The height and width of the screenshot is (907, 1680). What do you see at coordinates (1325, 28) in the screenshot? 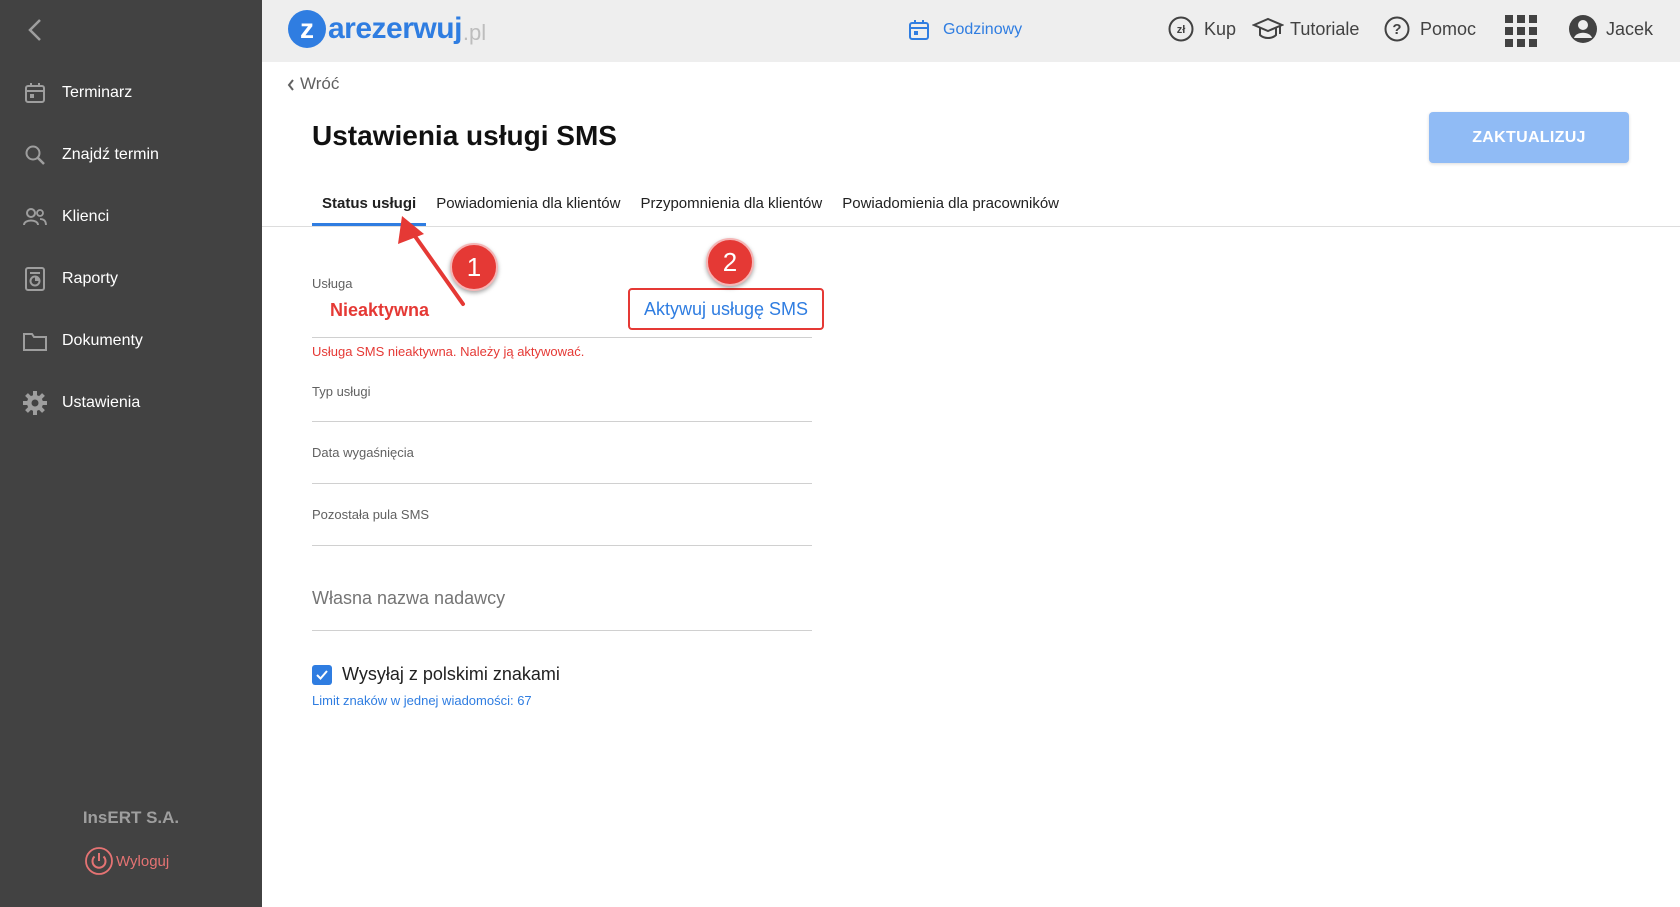
I see `tutorials-label: Tutoriale` at bounding box center [1325, 28].